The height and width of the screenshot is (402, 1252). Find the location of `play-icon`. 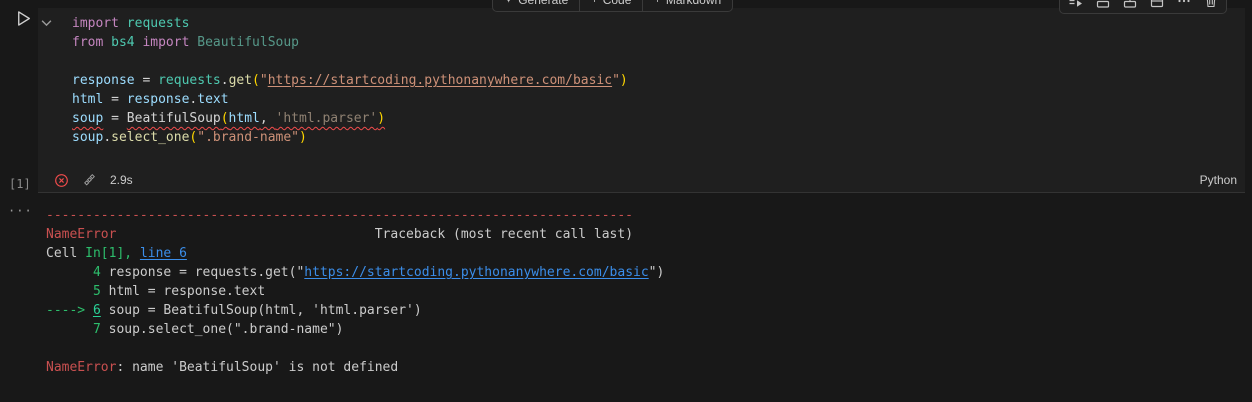

play-icon is located at coordinates (24, 18).